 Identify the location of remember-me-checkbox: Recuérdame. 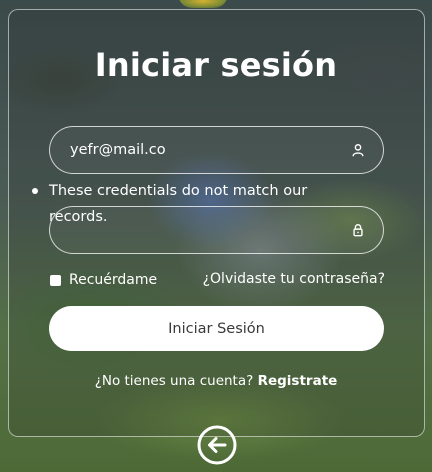
(103, 280).